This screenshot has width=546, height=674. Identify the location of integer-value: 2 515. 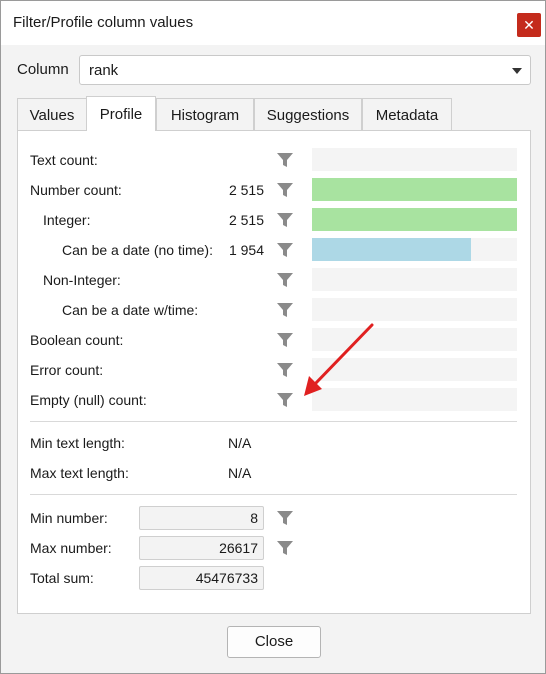
(246, 220).